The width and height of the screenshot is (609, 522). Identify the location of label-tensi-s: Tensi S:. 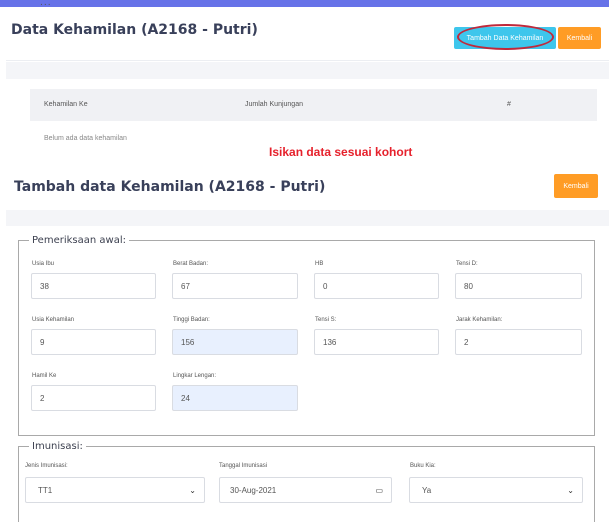
(326, 320).